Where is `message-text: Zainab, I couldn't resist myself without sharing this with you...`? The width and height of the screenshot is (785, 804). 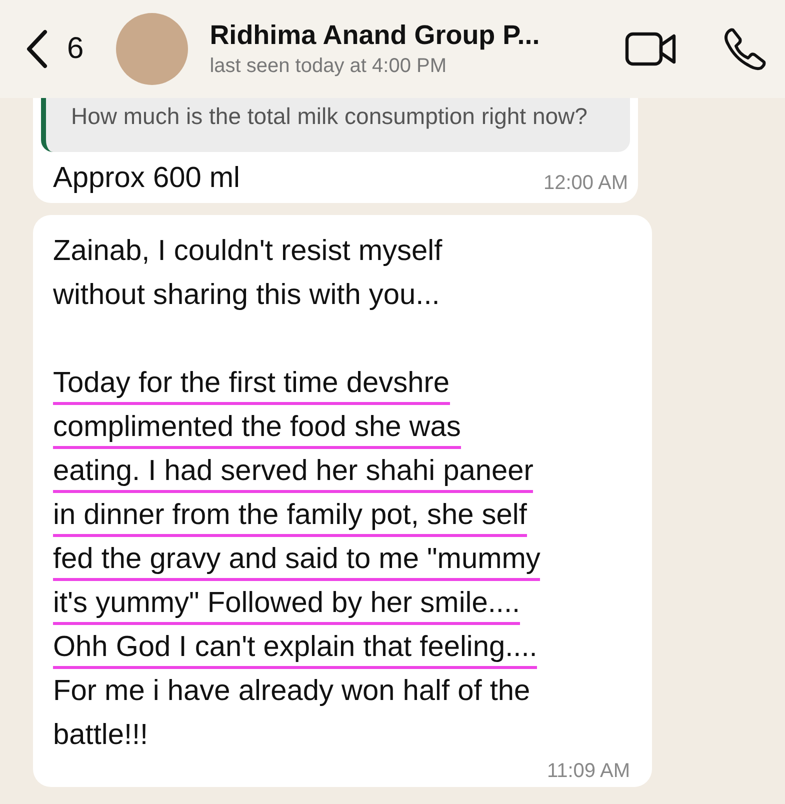
message-text: Zainab, I couldn't resist myself without sharing this with you... is located at coordinates (248, 273).